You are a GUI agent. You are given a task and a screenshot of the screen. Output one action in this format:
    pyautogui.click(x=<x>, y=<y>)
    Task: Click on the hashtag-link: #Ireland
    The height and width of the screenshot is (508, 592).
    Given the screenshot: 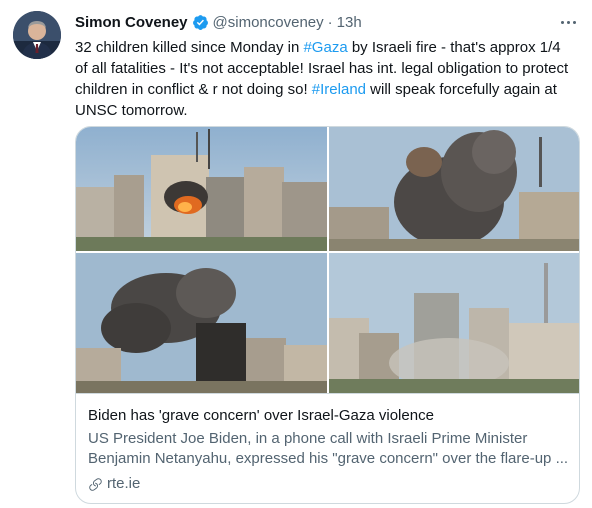 What is the action you would take?
    pyautogui.click(x=339, y=89)
    